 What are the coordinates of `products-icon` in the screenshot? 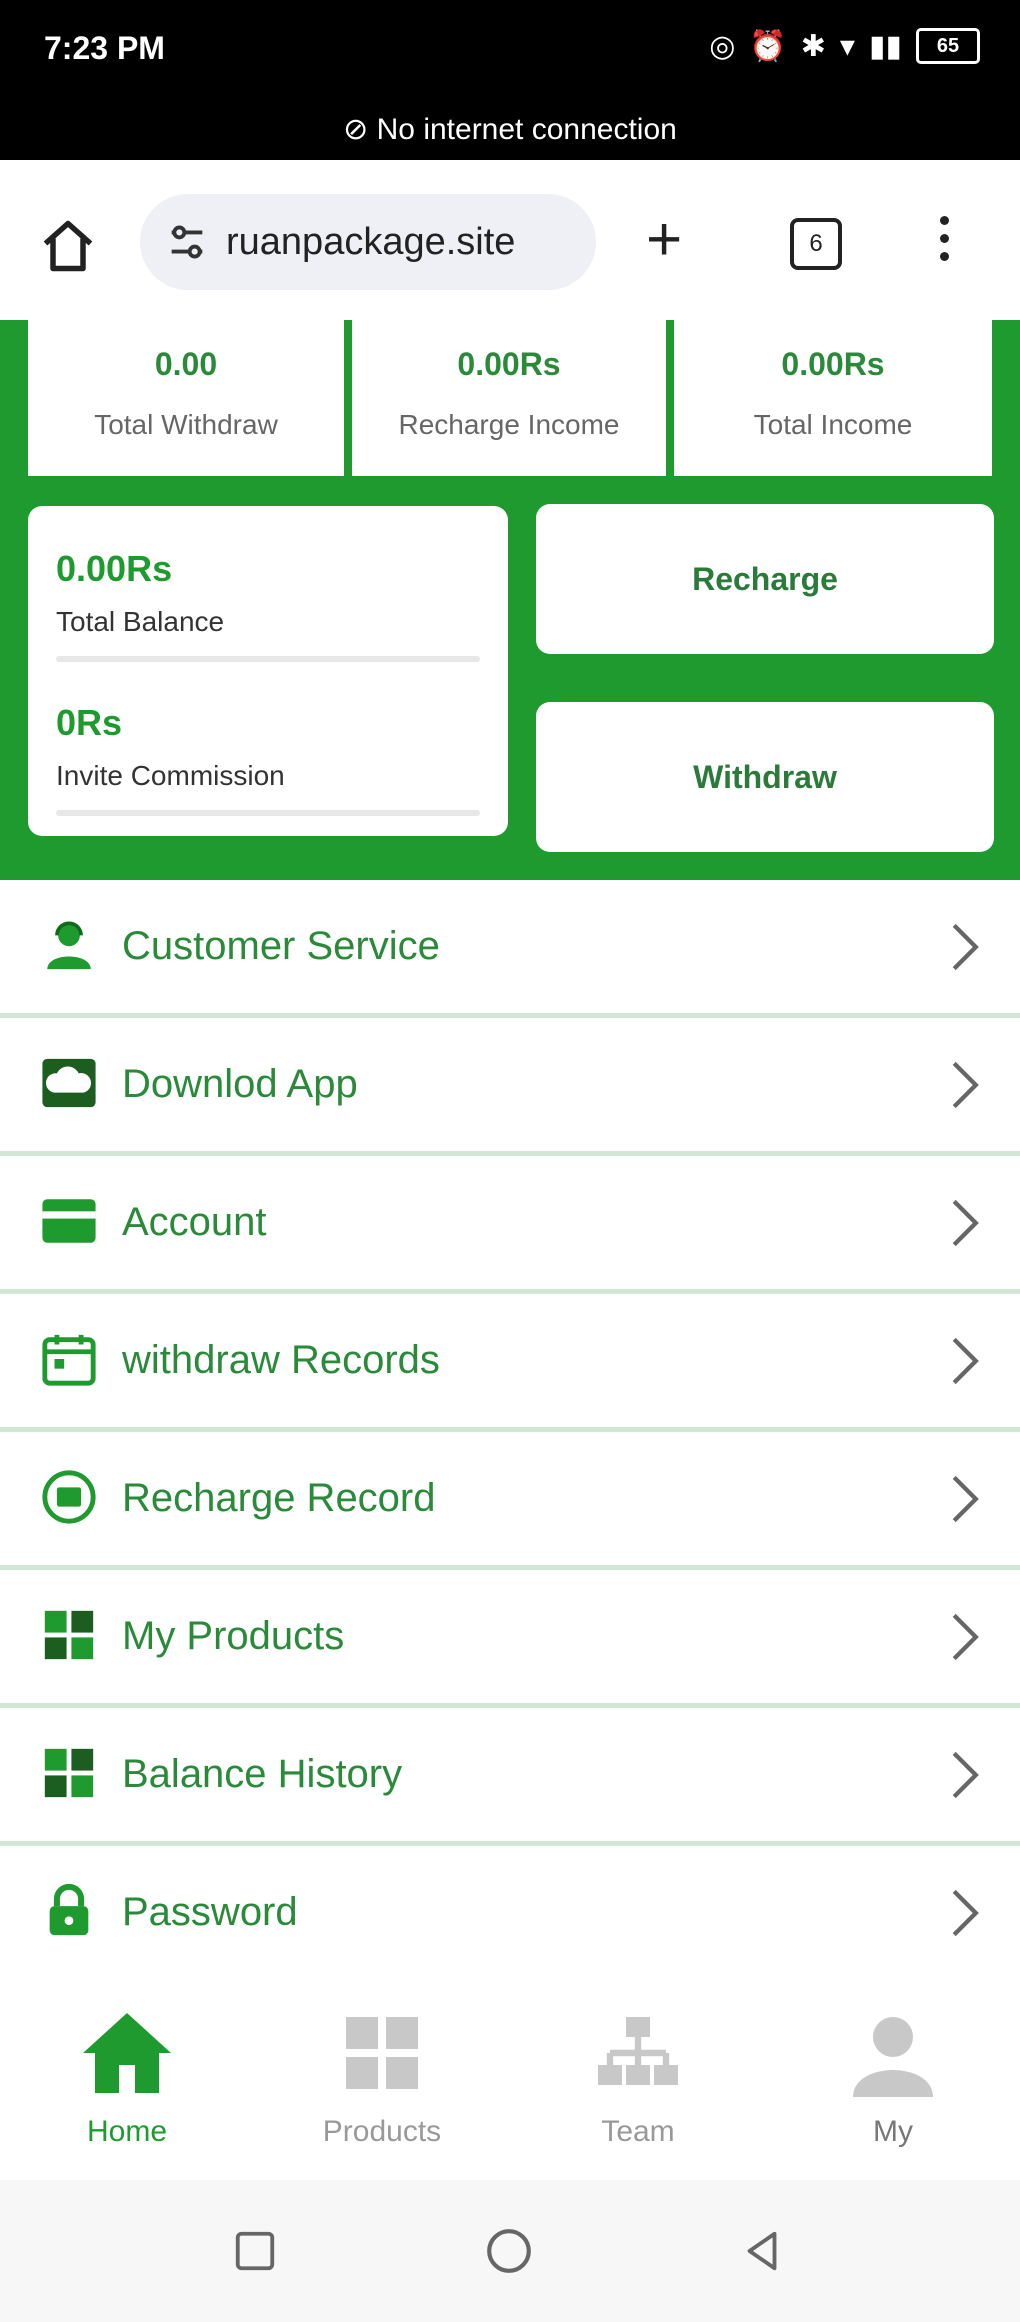 It's located at (382, 2053).